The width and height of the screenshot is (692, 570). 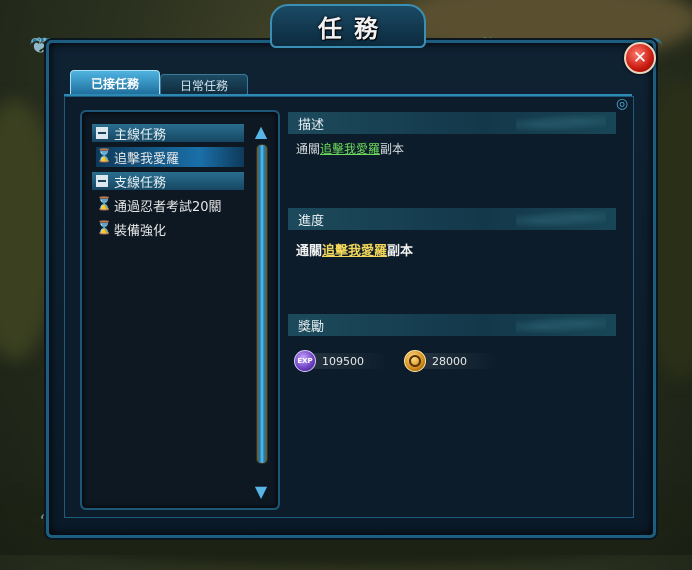 I want to click on scroll-thumb, so click(x=262, y=304).